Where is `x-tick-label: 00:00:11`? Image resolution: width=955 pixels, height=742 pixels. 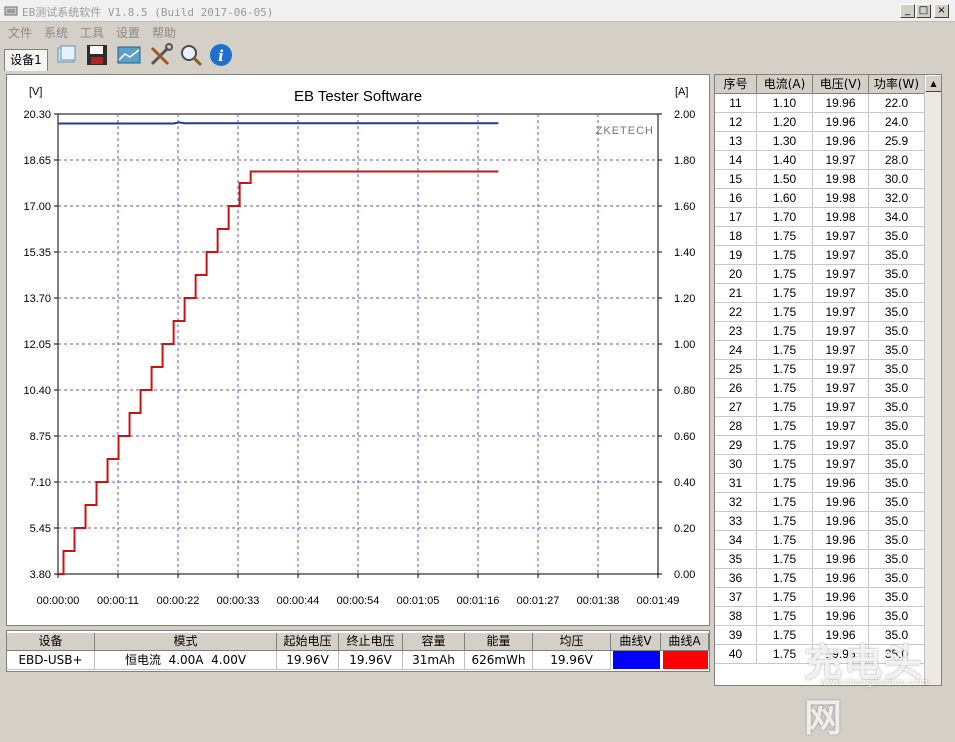 x-tick-label: 00:00:11 is located at coordinates (118, 601).